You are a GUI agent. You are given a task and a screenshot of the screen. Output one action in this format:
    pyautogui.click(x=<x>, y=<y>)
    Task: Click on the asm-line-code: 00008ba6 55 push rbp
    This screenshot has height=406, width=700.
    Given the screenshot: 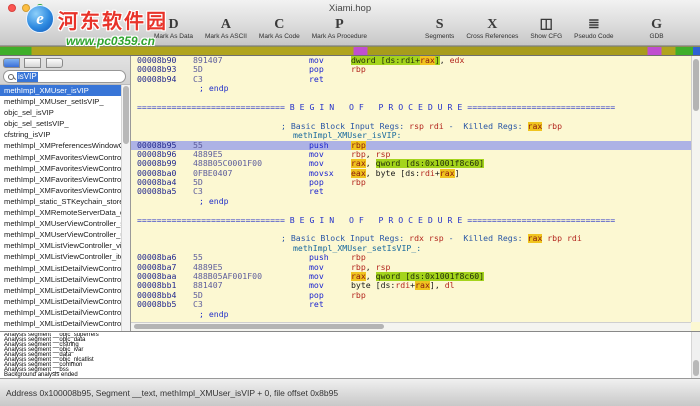 What is the action you would take?
    pyautogui.click(x=411, y=257)
    